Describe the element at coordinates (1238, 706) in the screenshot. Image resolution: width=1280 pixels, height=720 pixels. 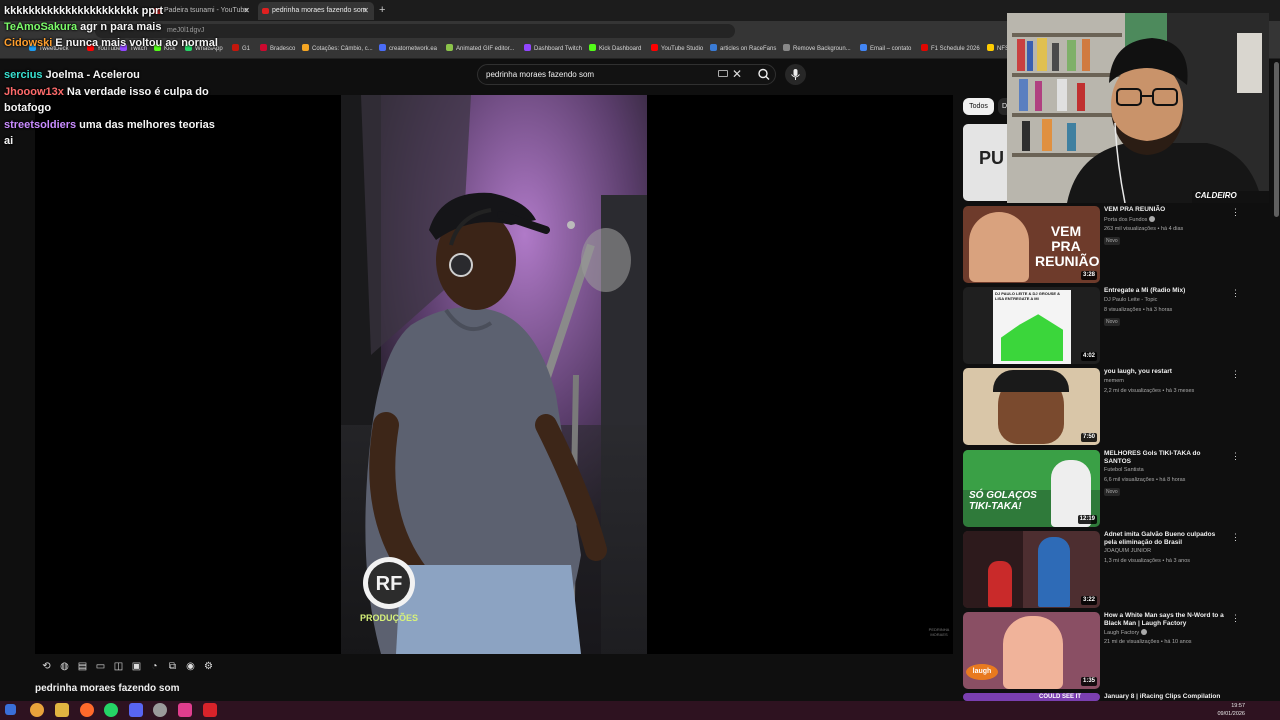
I see `clock-time: 19:57` at that location.